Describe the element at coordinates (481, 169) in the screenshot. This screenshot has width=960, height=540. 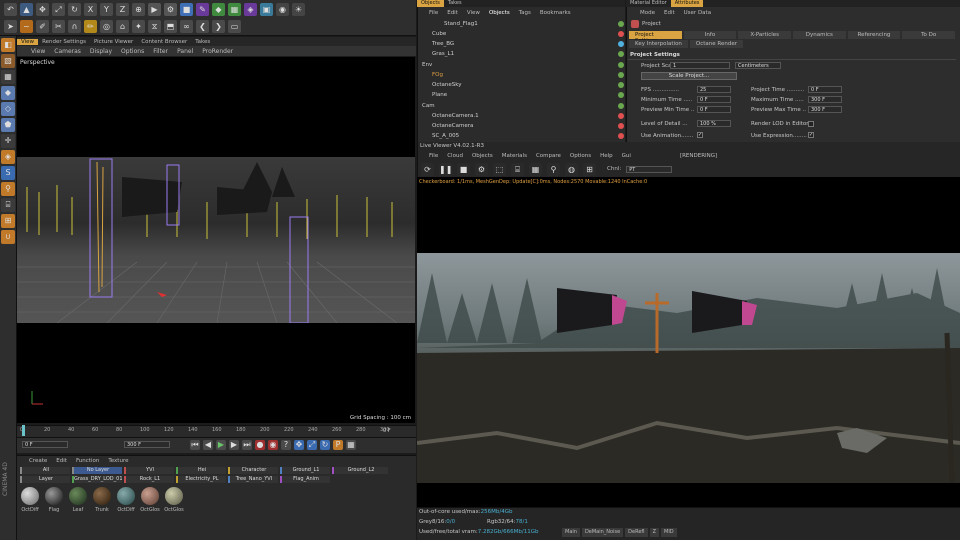
I see `lv-settings-icon: ⚙` at that location.